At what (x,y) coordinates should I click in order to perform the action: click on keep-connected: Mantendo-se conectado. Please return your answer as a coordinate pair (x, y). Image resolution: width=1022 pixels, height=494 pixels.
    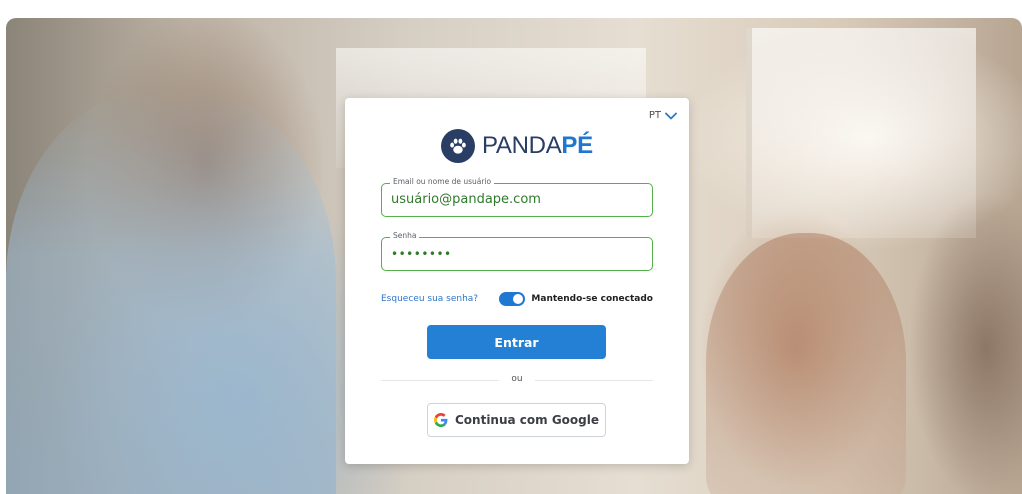
    Looking at the image, I should click on (576, 299).